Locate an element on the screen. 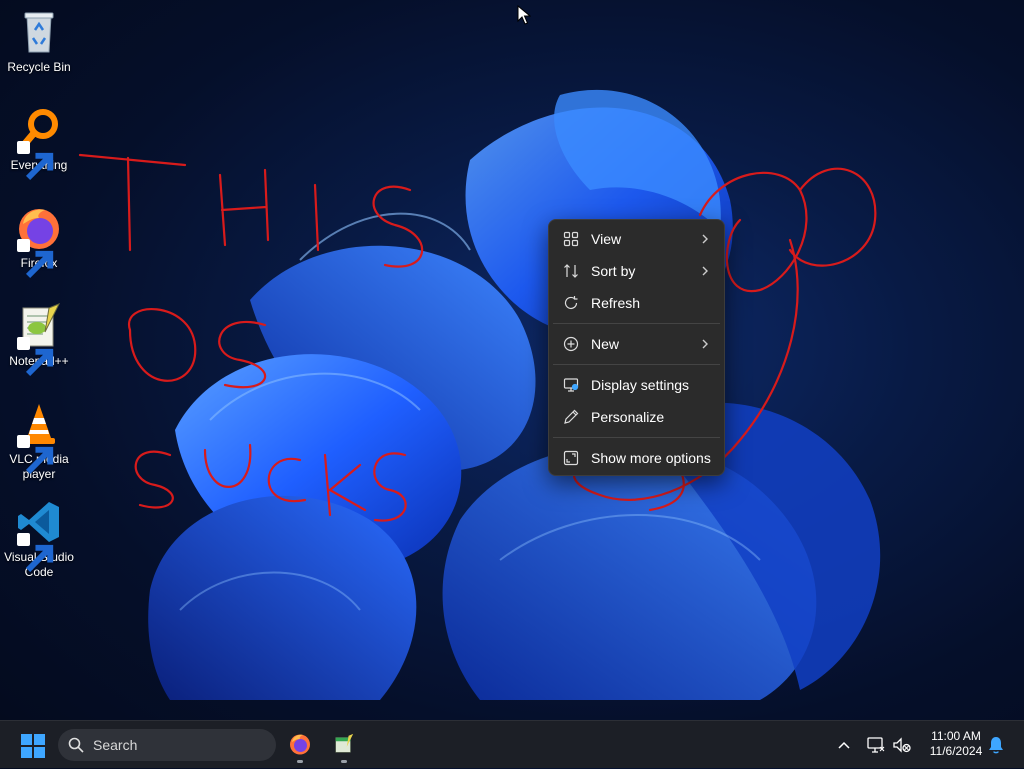 The image size is (1024, 769). everything-search-icon is located at coordinates (39, 143).